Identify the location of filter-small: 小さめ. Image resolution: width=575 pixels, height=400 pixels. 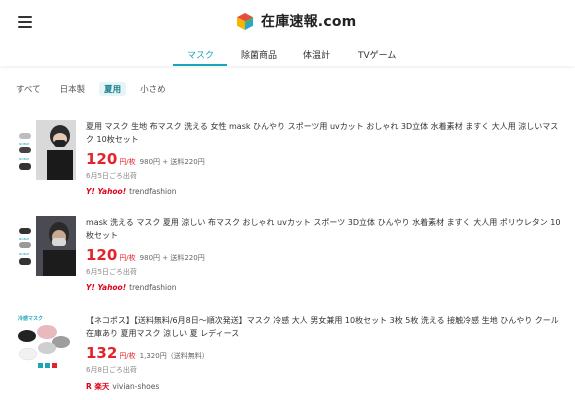
(153, 89).